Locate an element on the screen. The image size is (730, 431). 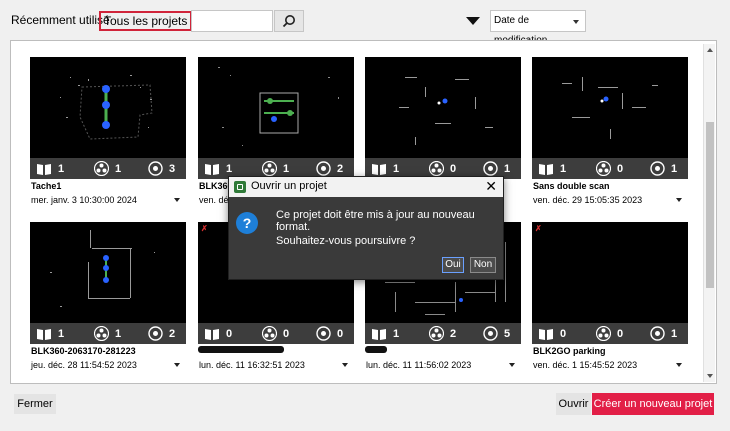
project-title: BLK360-2063170-281223 is located at coordinates (83, 351).